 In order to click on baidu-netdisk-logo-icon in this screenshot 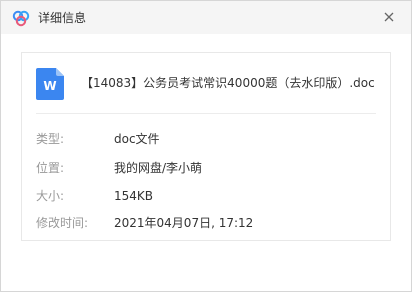, I will do `click(21, 18)`.